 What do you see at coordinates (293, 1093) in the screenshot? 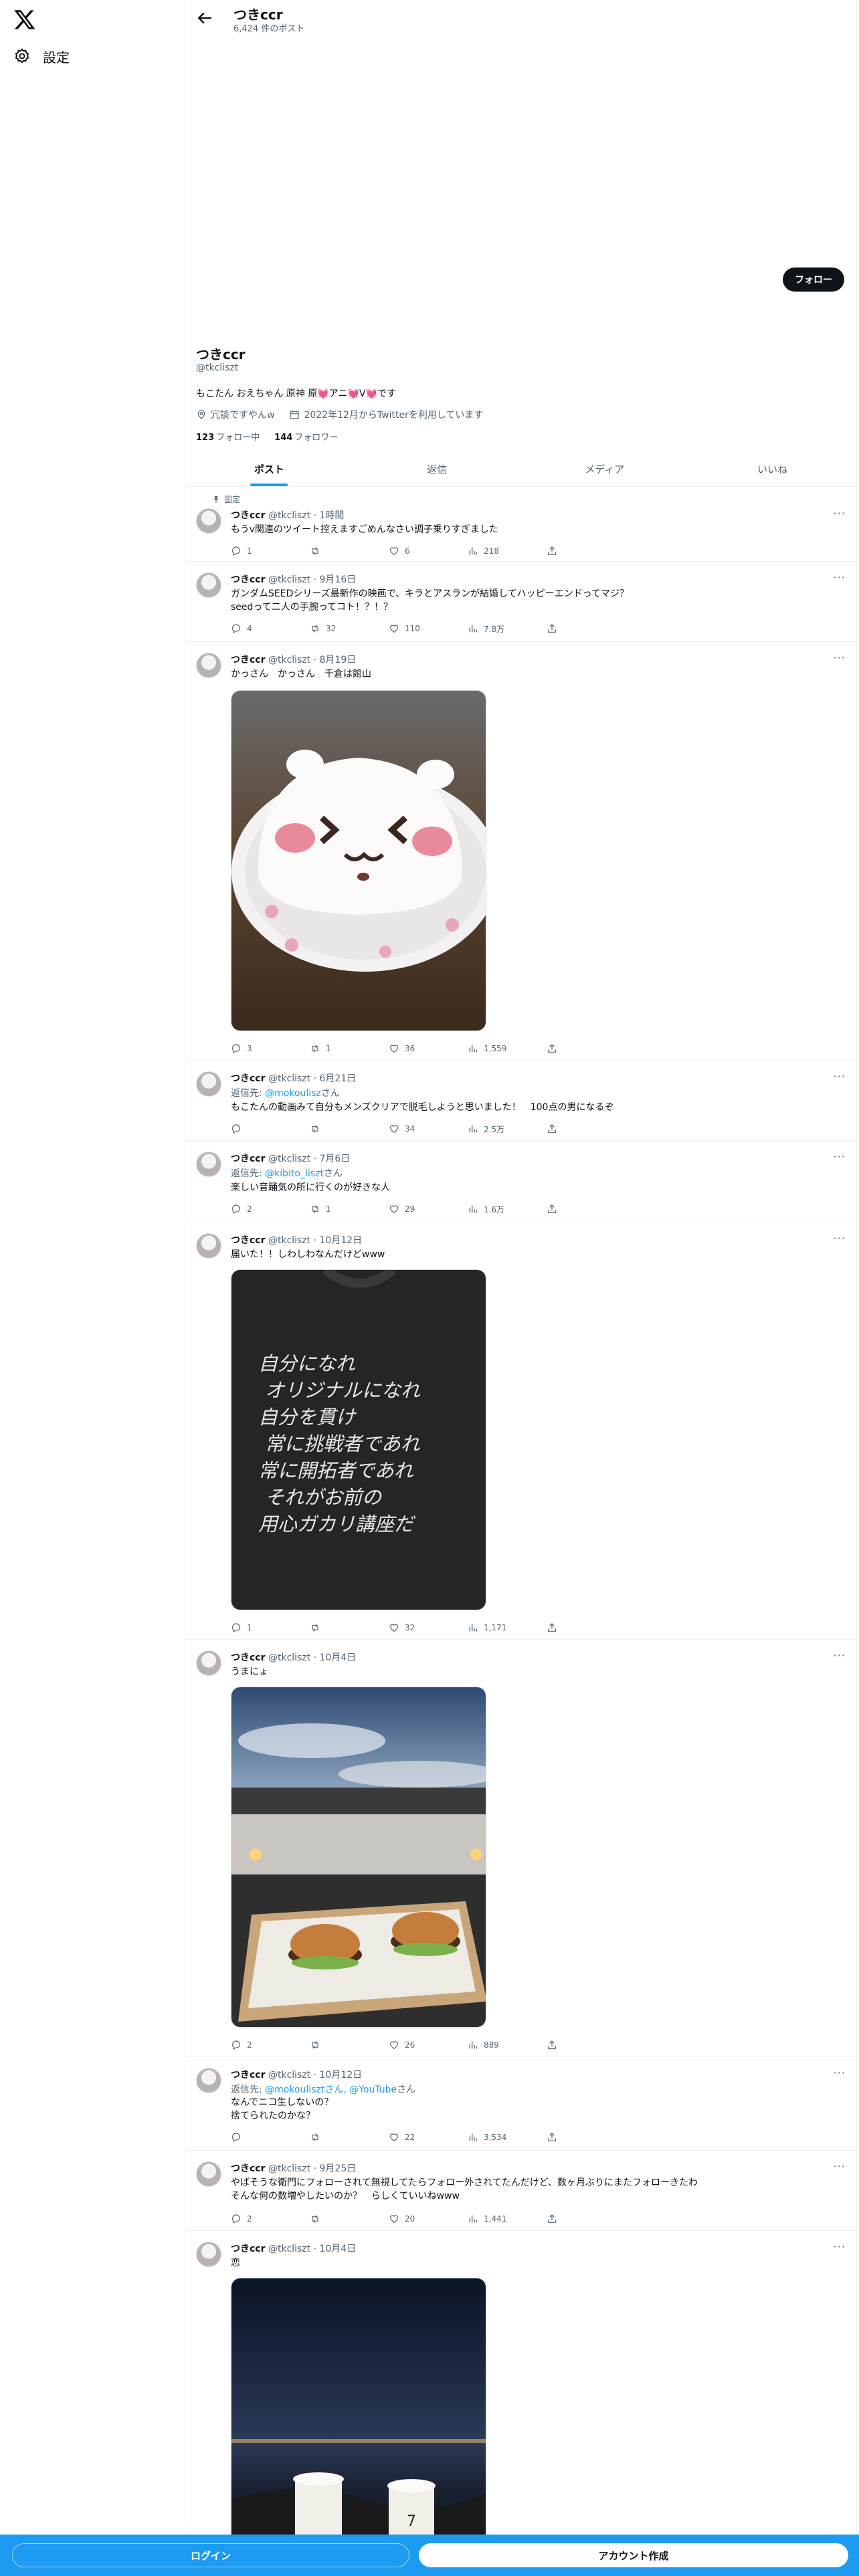
I see `reply-mention-link: @mokoulisz` at bounding box center [293, 1093].